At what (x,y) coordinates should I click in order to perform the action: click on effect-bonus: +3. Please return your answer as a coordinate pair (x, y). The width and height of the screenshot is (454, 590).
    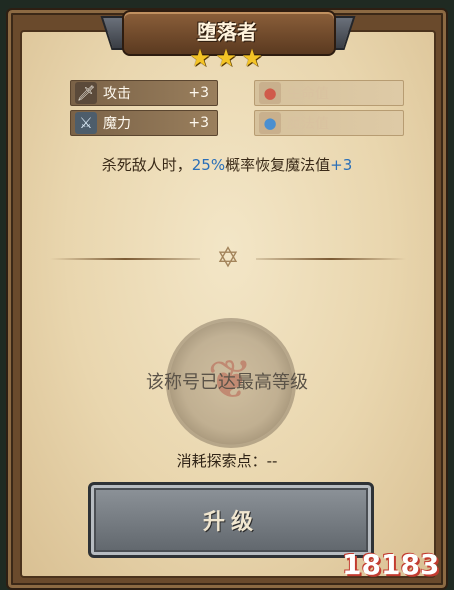
    Looking at the image, I should click on (341, 165).